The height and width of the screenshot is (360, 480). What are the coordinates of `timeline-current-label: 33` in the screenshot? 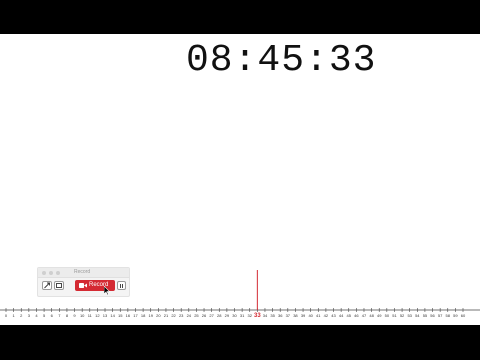 It's located at (257, 316).